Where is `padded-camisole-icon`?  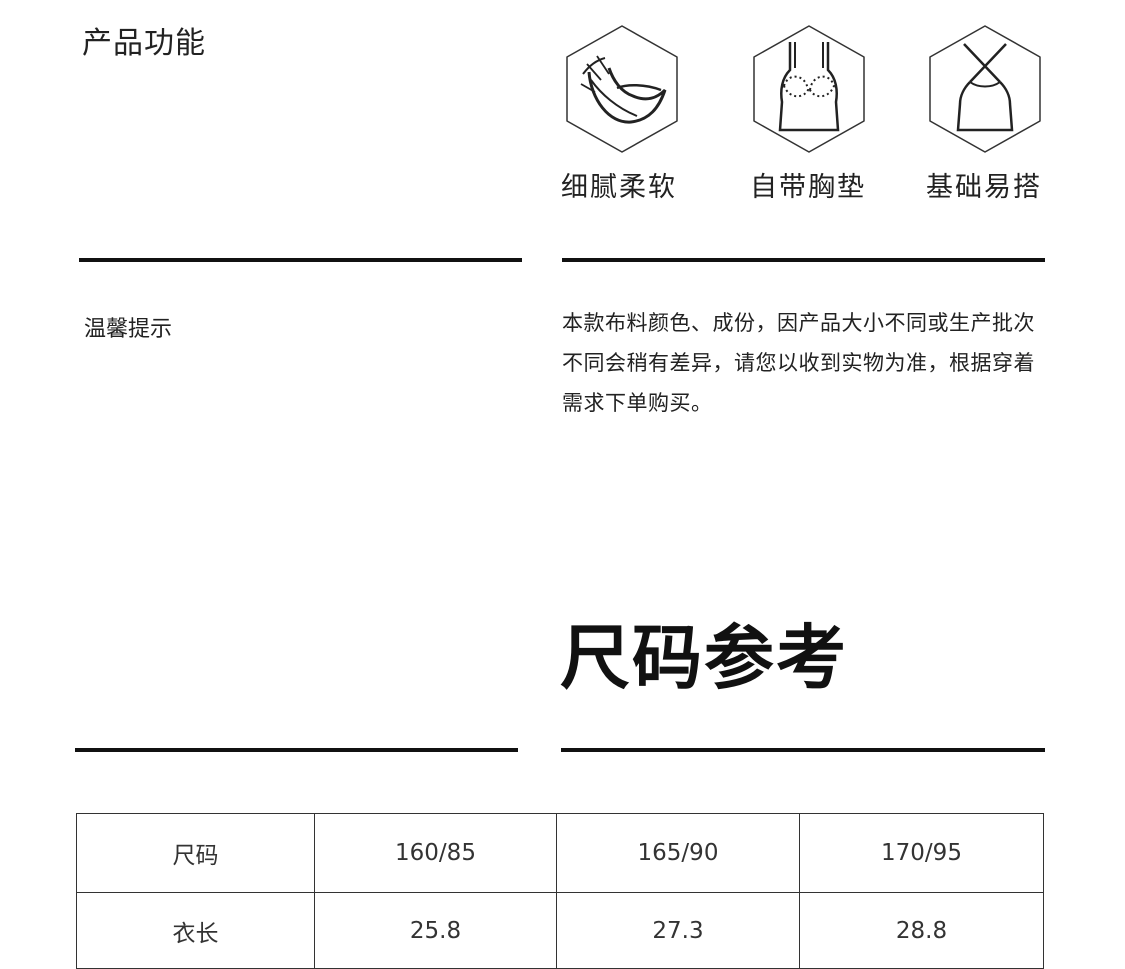
padded-camisole-icon is located at coordinates (809, 89).